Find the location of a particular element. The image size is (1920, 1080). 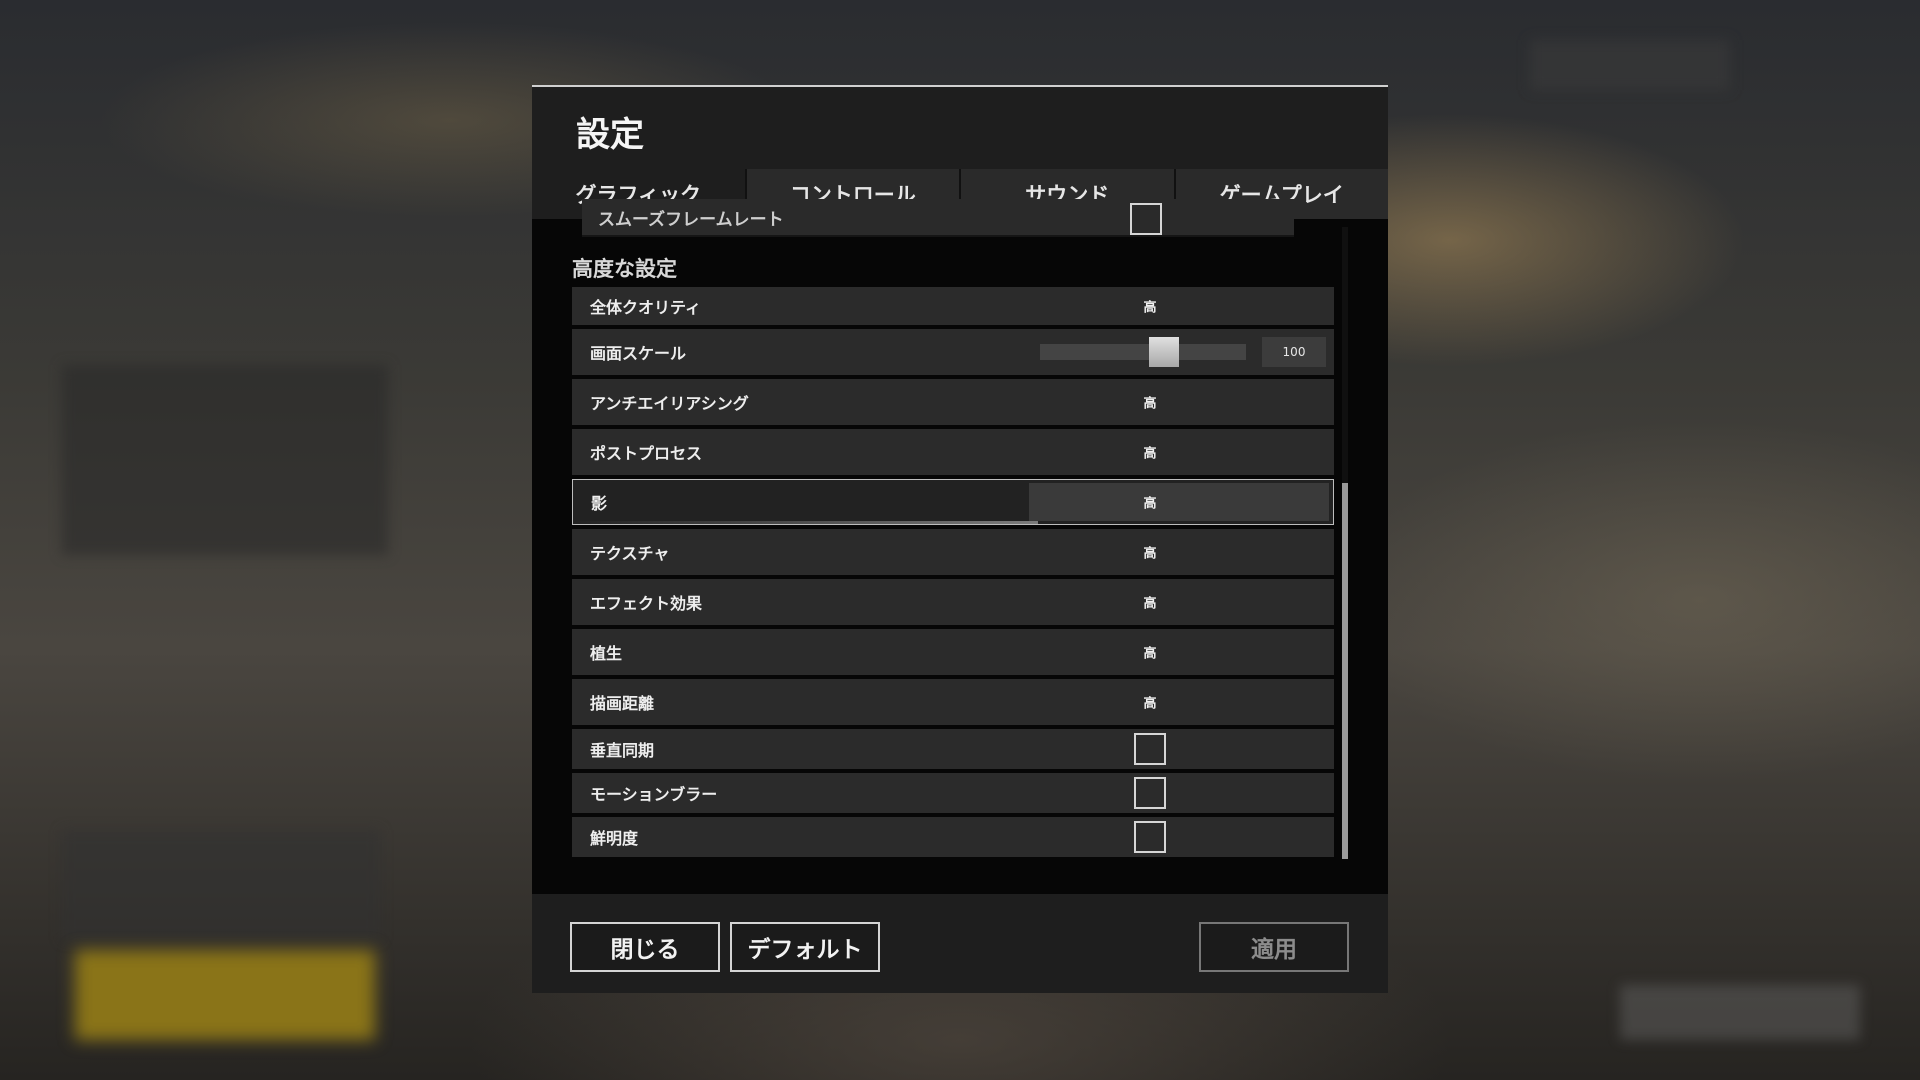

screen-scale-value-field: 100 is located at coordinates (1294, 352).